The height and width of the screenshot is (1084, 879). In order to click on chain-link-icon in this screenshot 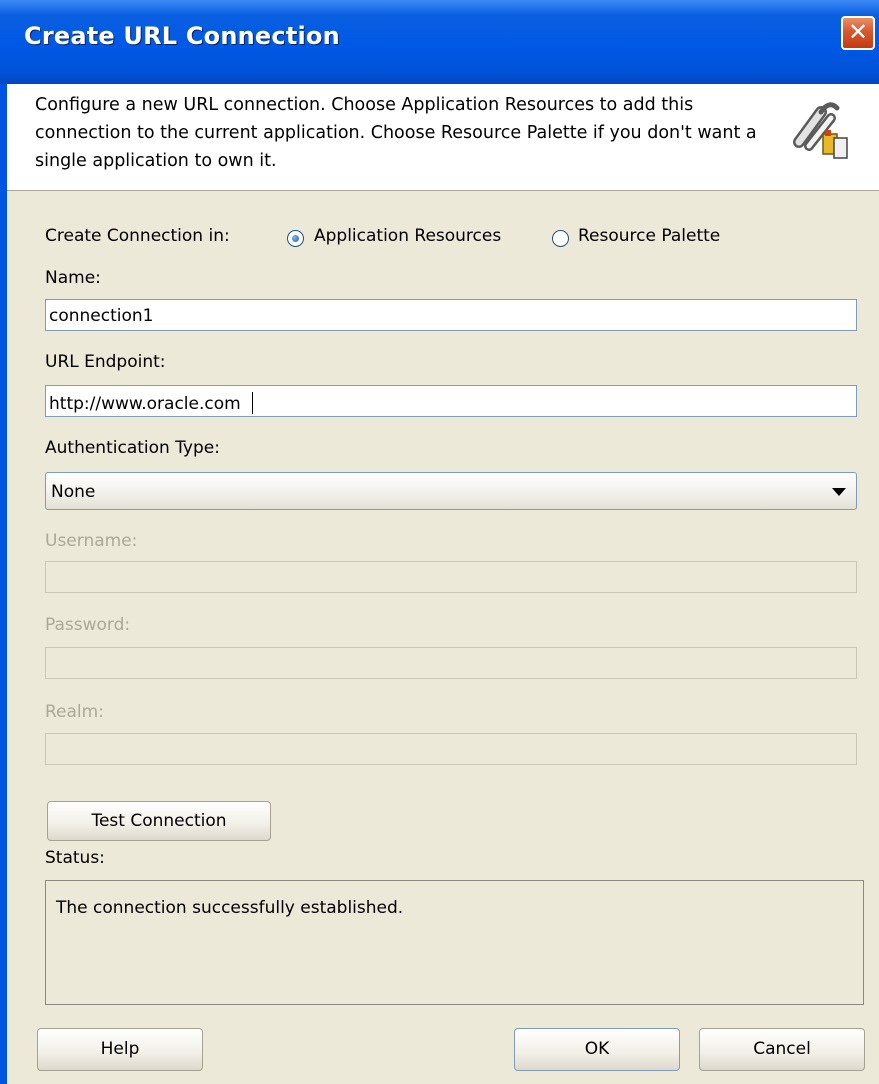, I will do `click(820, 130)`.